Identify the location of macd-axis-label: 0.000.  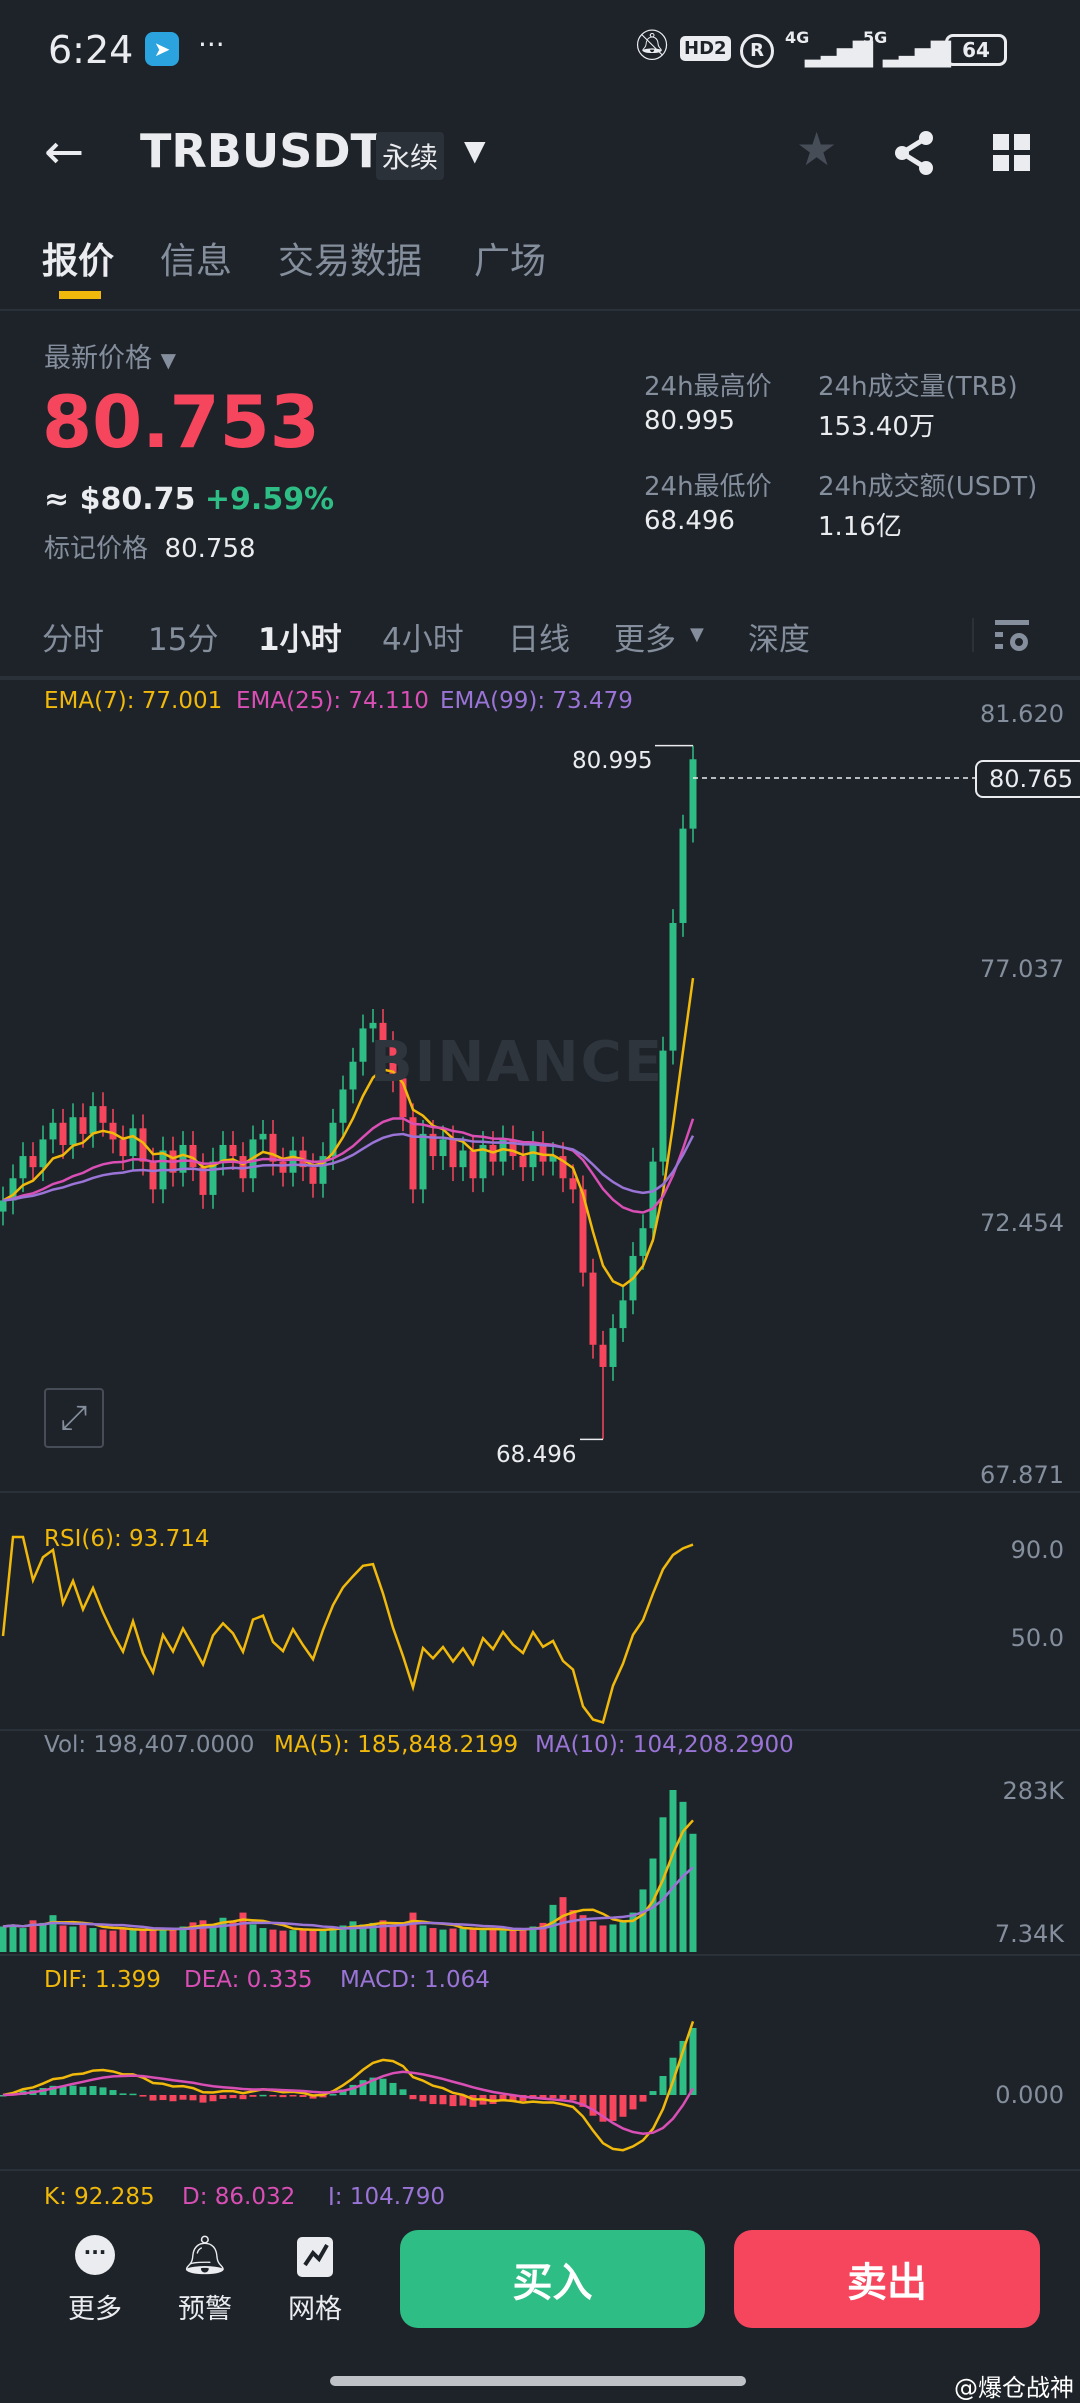
(1029, 2095).